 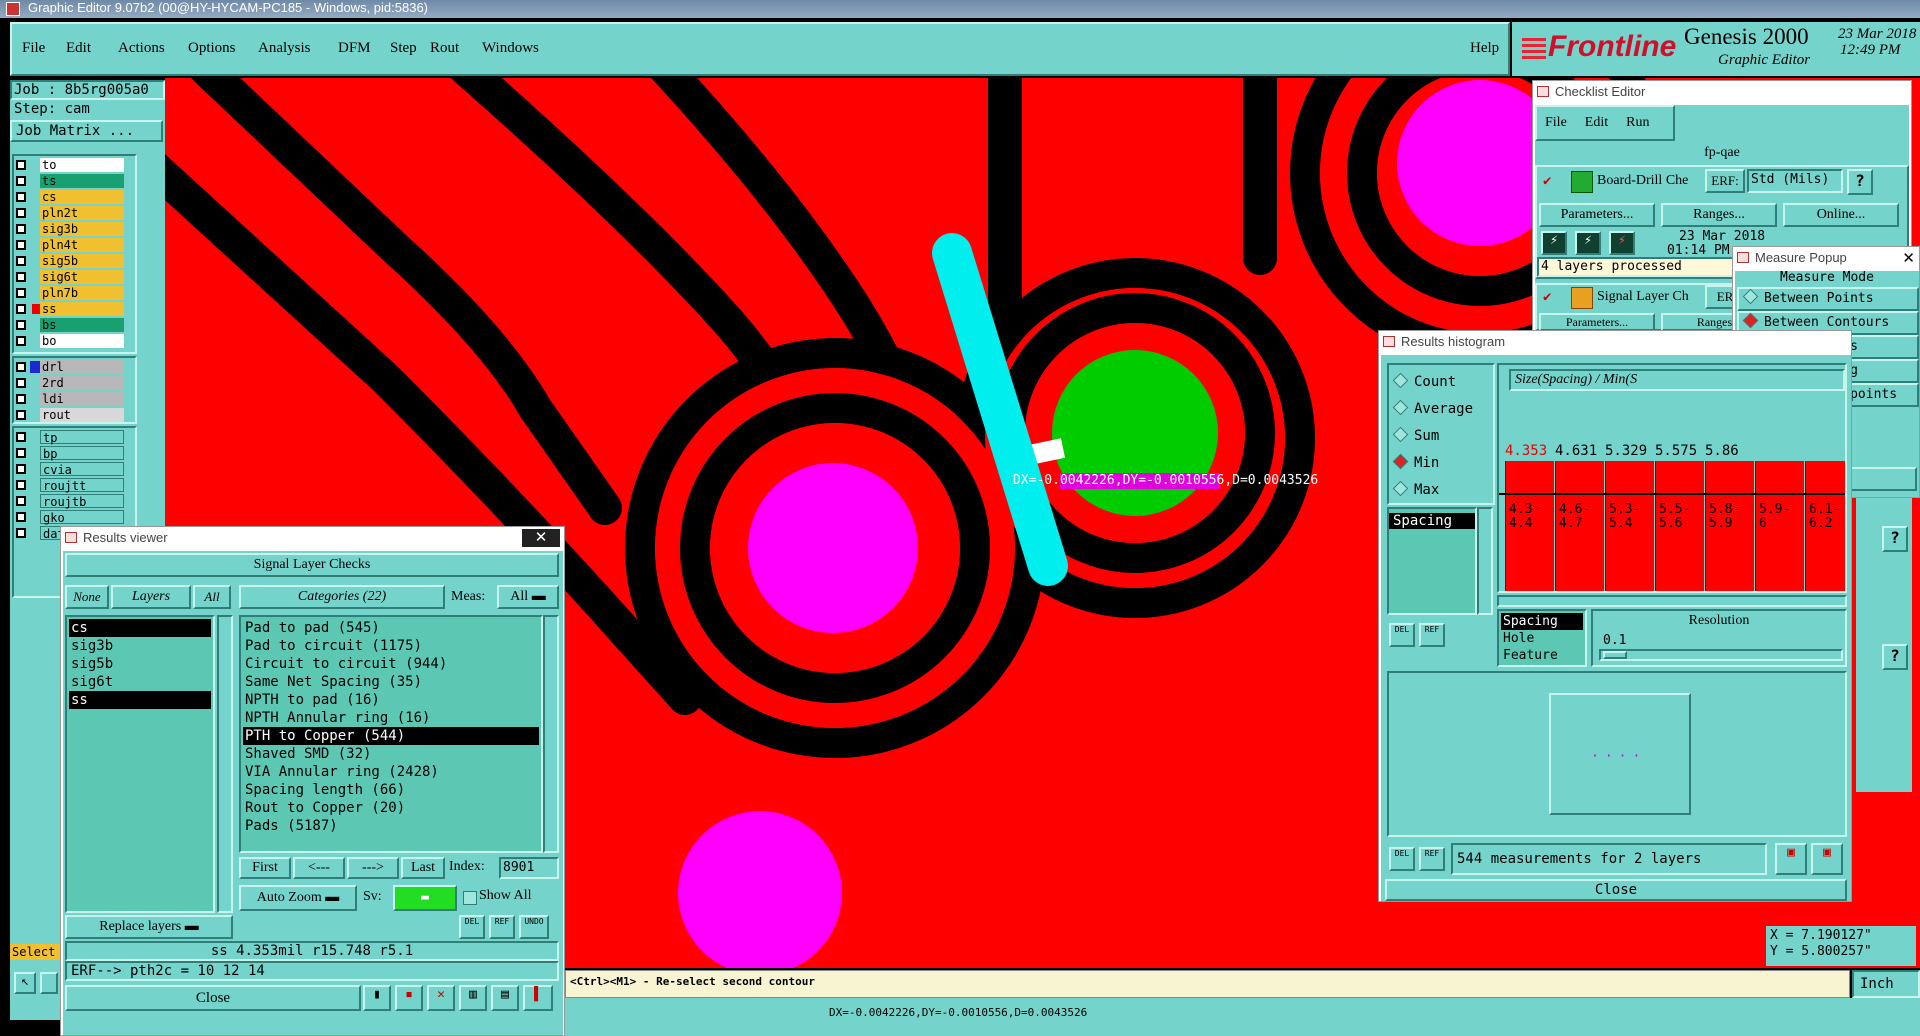 I want to click on hist-type-item: Feature, so click(x=1542, y=655).